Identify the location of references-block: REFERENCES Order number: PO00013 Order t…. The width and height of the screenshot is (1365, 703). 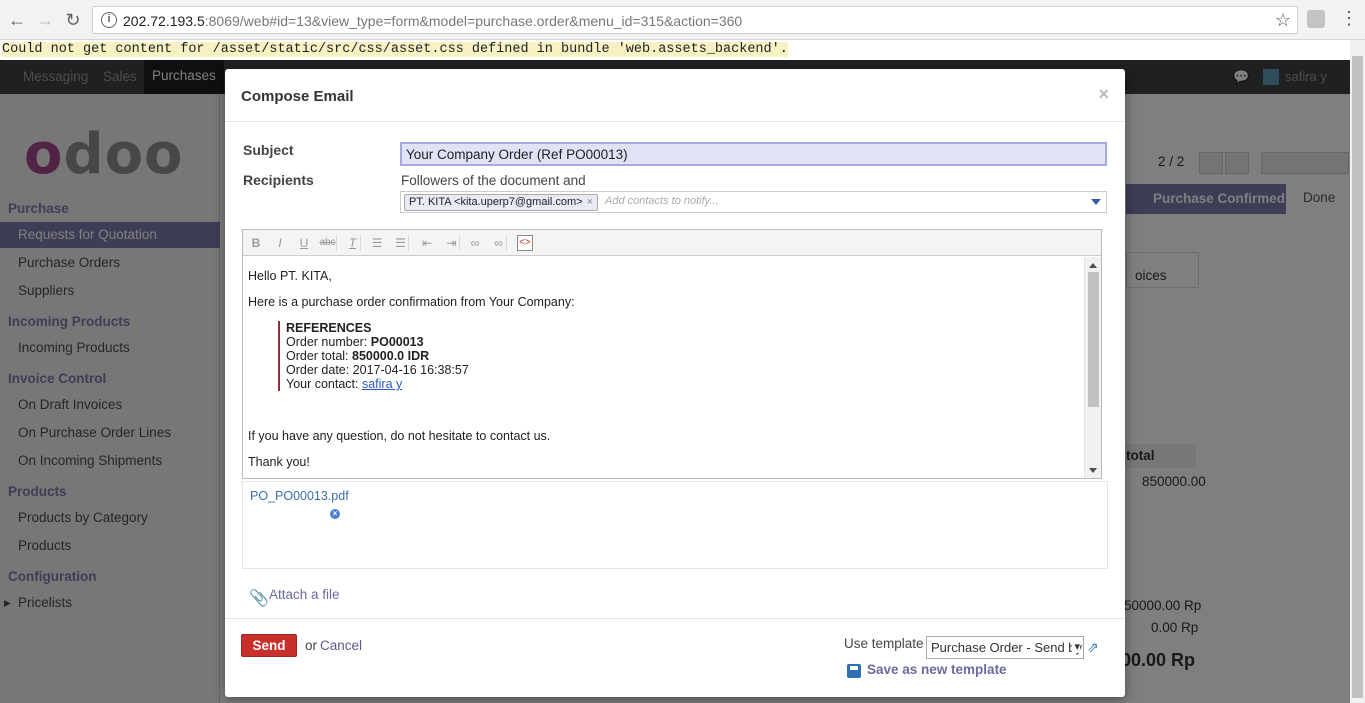
(373, 356).